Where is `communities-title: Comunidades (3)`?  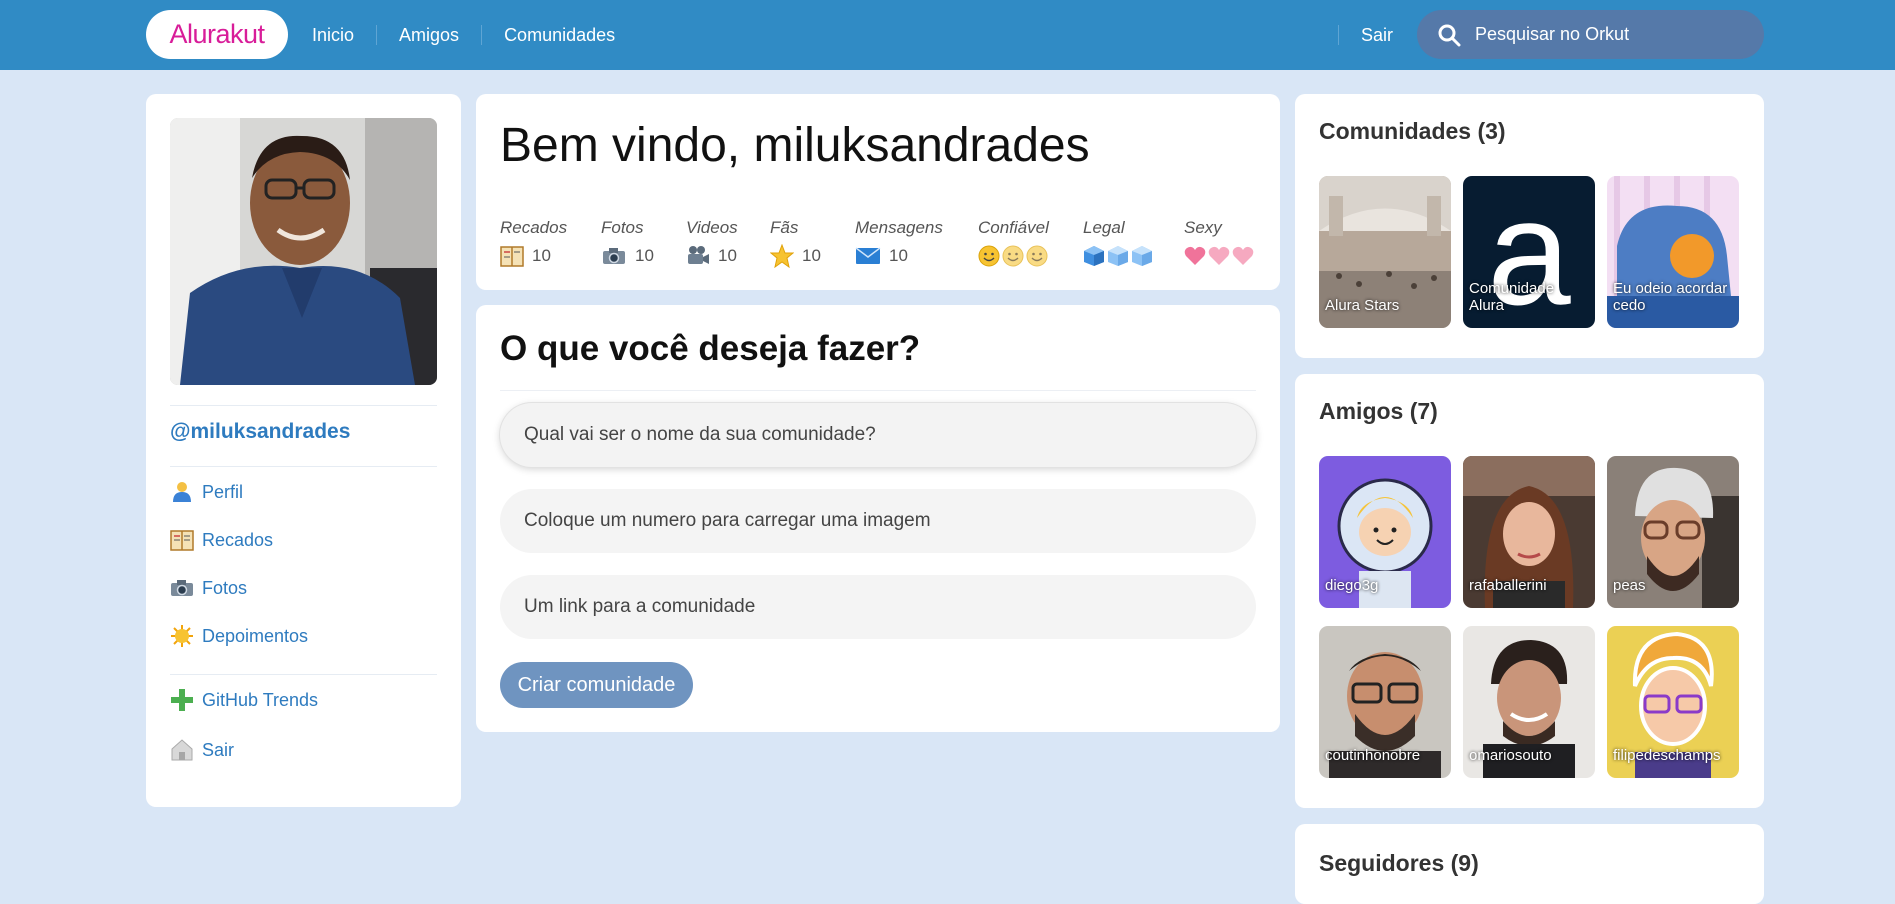 communities-title: Comunidades (3) is located at coordinates (1412, 131).